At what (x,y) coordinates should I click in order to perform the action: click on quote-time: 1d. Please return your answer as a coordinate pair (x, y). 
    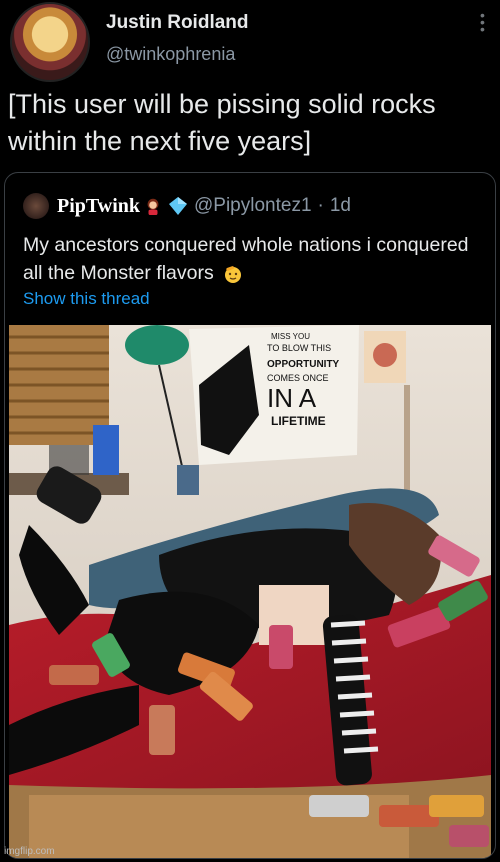
    Looking at the image, I should click on (340, 206).